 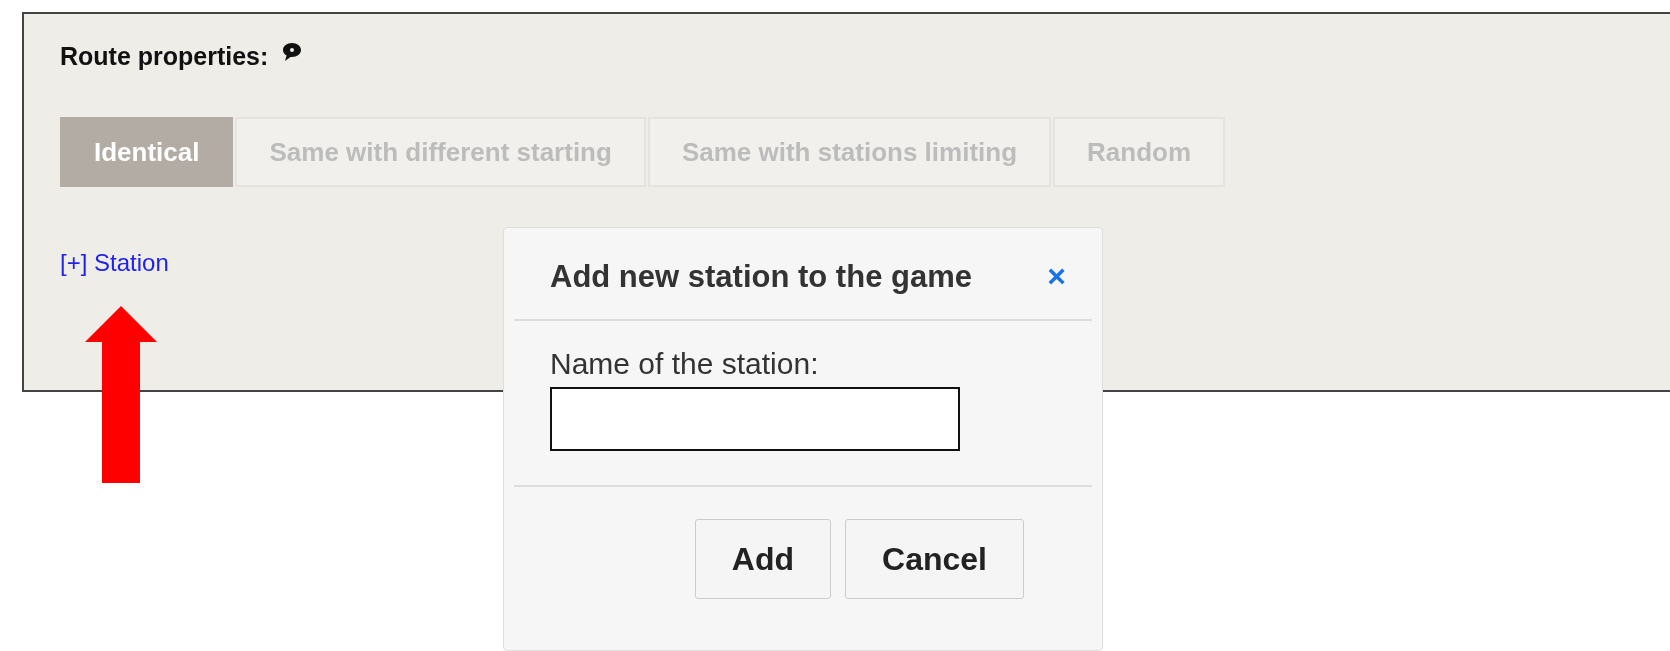 What do you see at coordinates (147, 152) in the screenshot?
I see `tab: Identical` at bounding box center [147, 152].